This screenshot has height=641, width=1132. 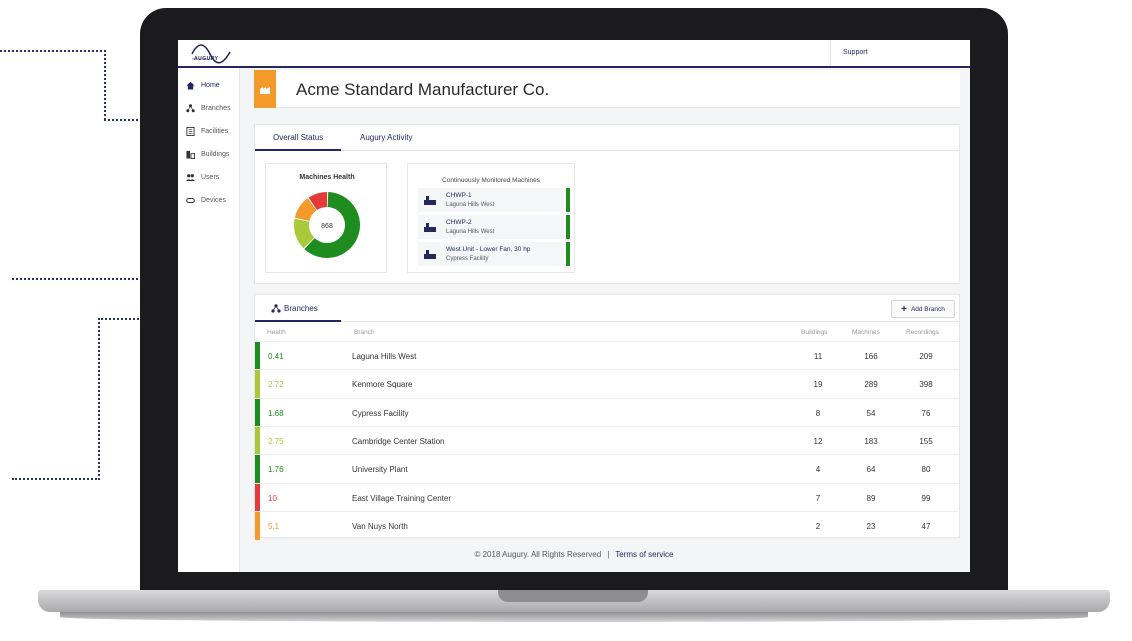 I want to click on tab-overall-status: Overall Status, so click(x=298, y=137).